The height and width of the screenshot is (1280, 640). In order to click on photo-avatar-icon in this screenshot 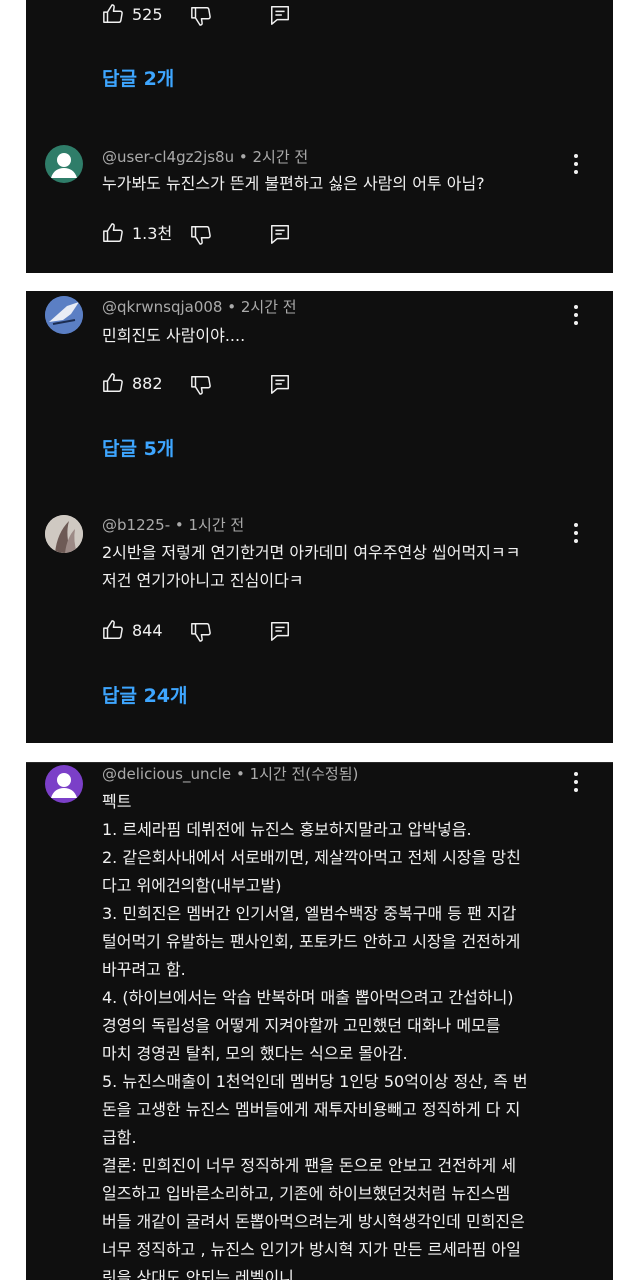, I will do `click(64, 534)`.